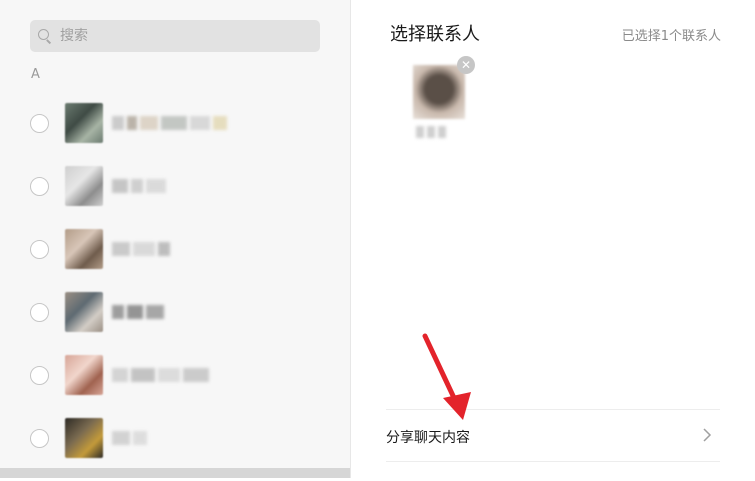 This screenshot has height=481, width=755. Describe the element at coordinates (435, 34) in the screenshot. I see `page-title: 选择联系人` at that location.